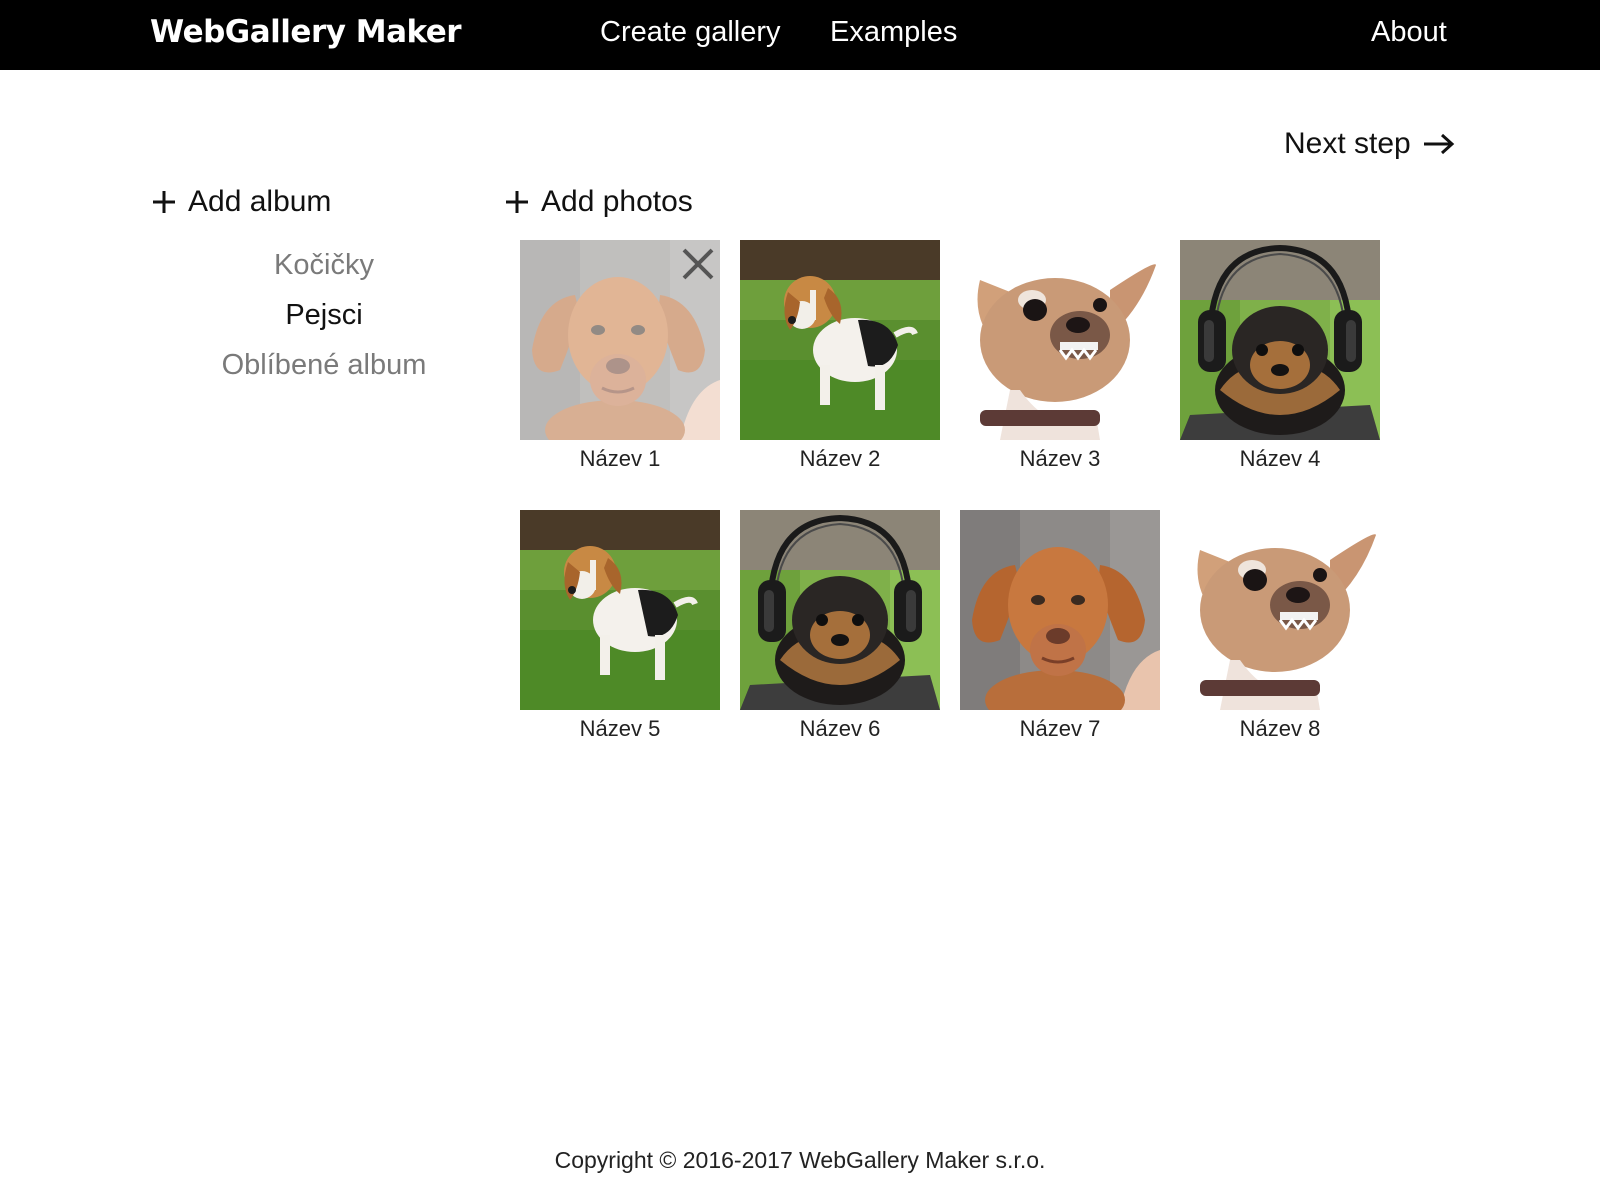 The image size is (1600, 1200). Describe the element at coordinates (1409, 32) in the screenshot. I see `nav-about: About` at that location.